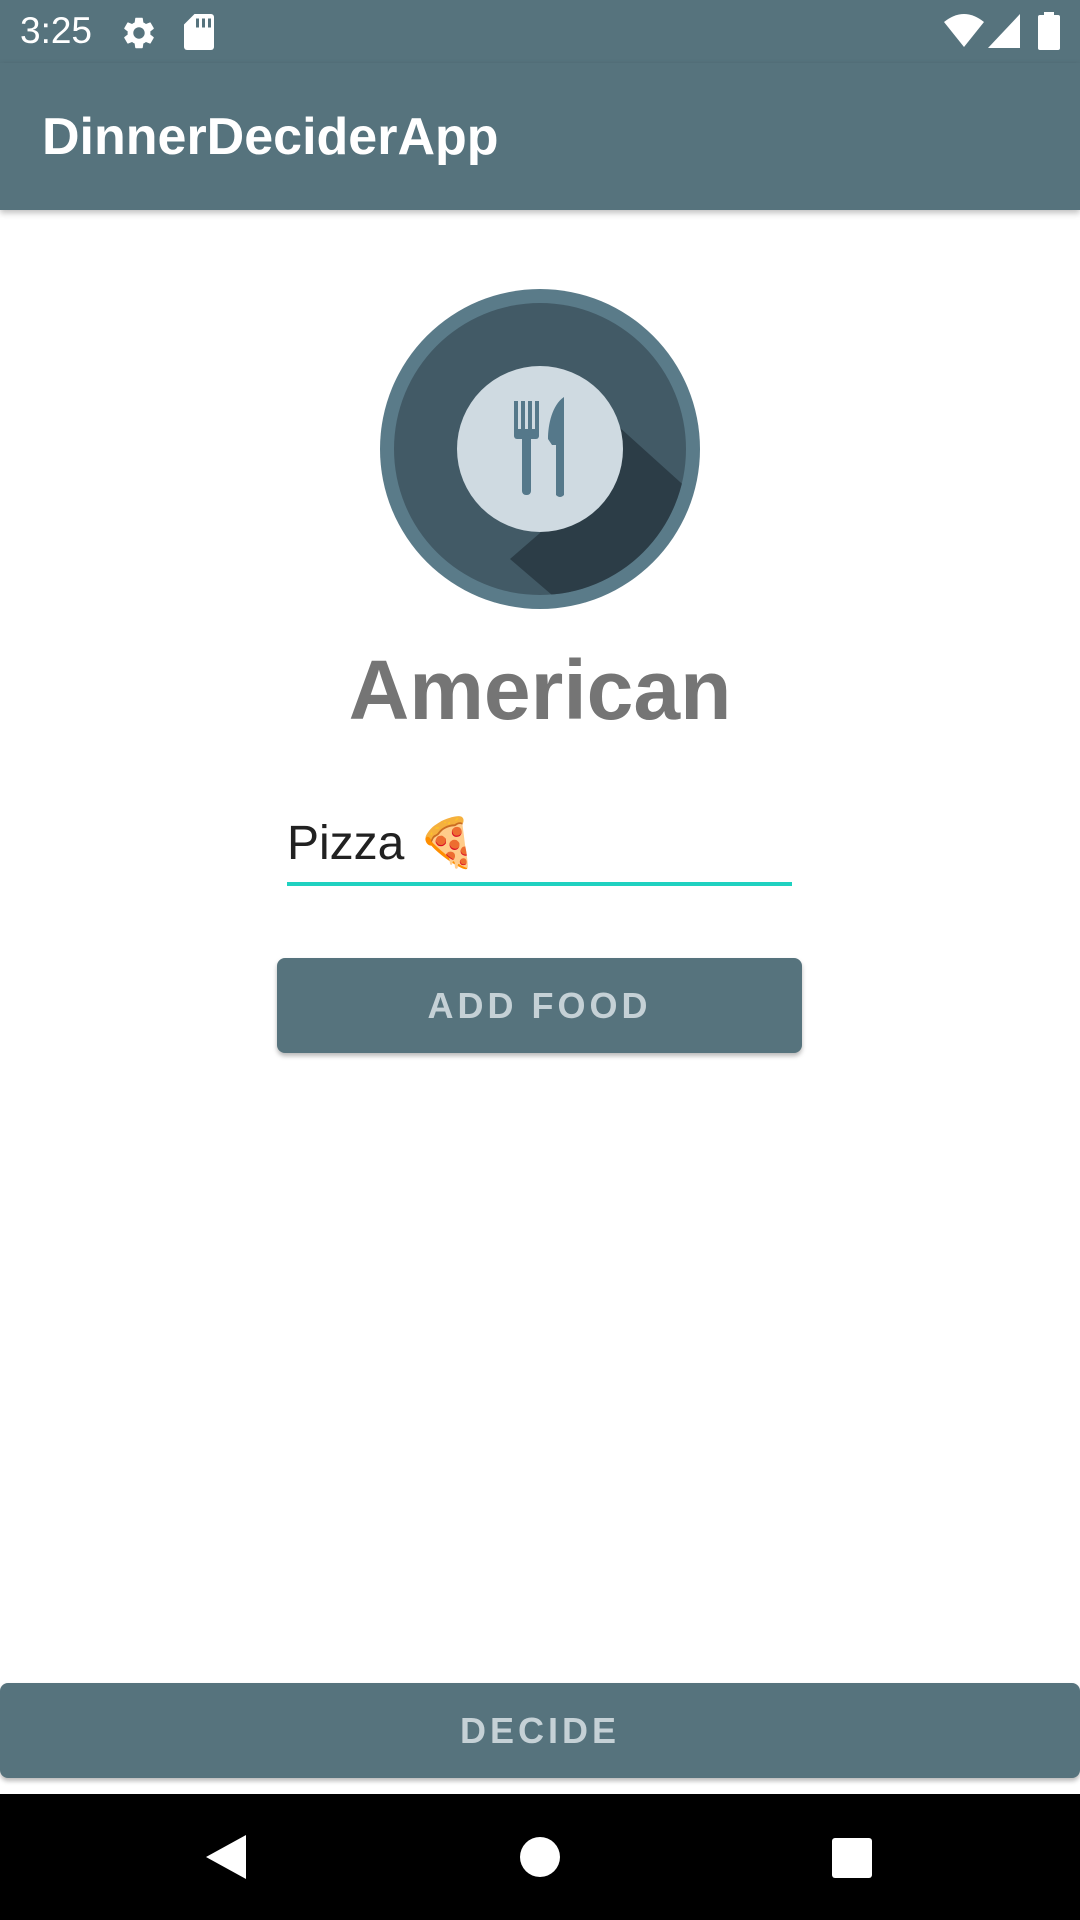  I want to click on sd-card-icon, so click(199, 32).